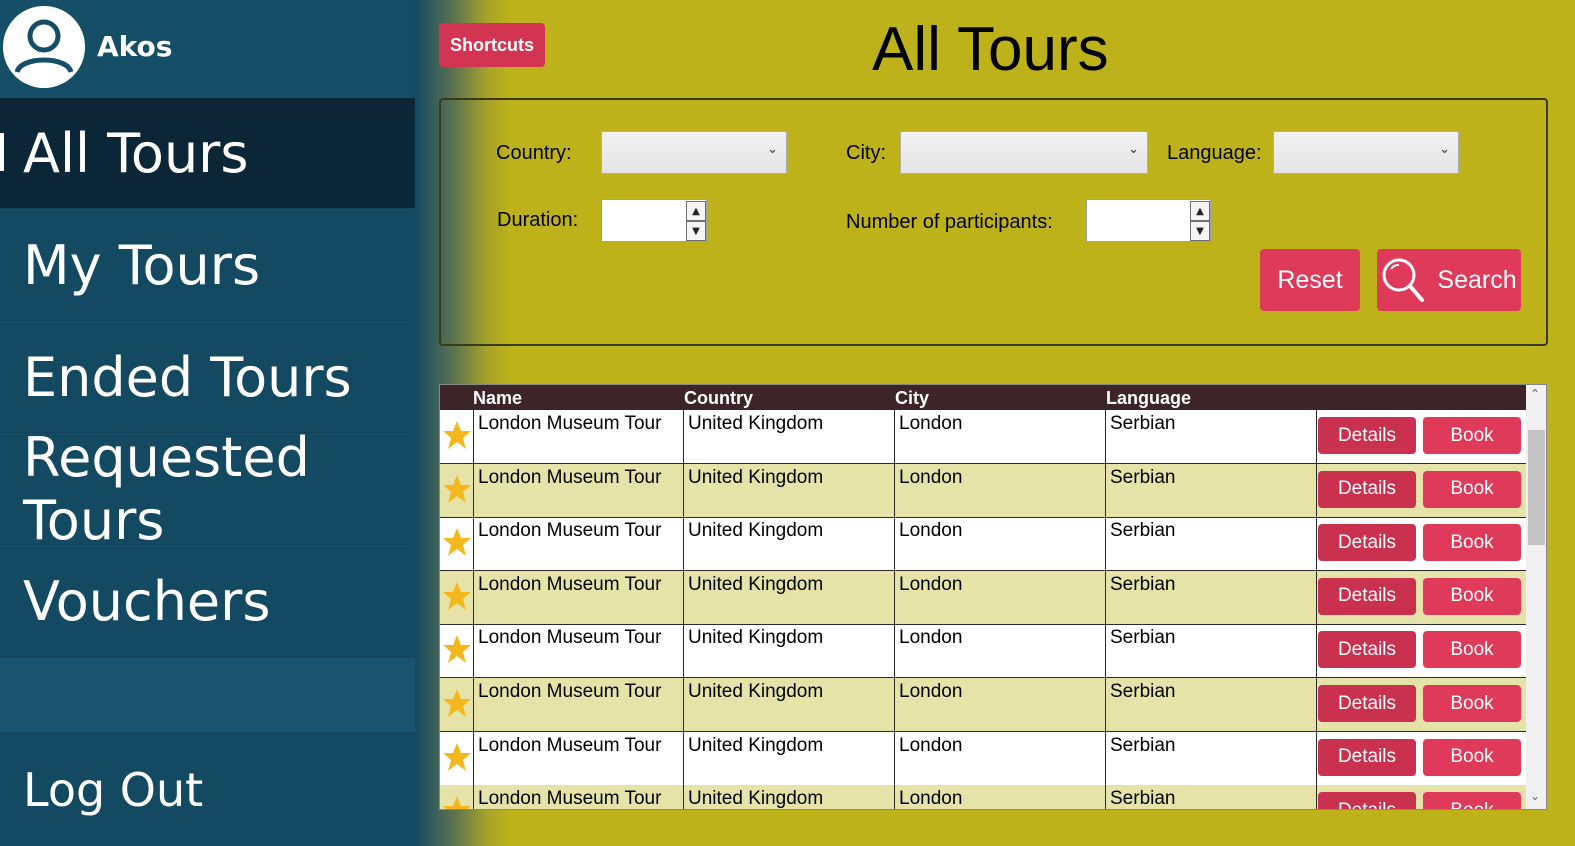 This screenshot has height=846, width=1575. Describe the element at coordinates (538, 220) in the screenshot. I see `duration-label: Duration:` at that location.